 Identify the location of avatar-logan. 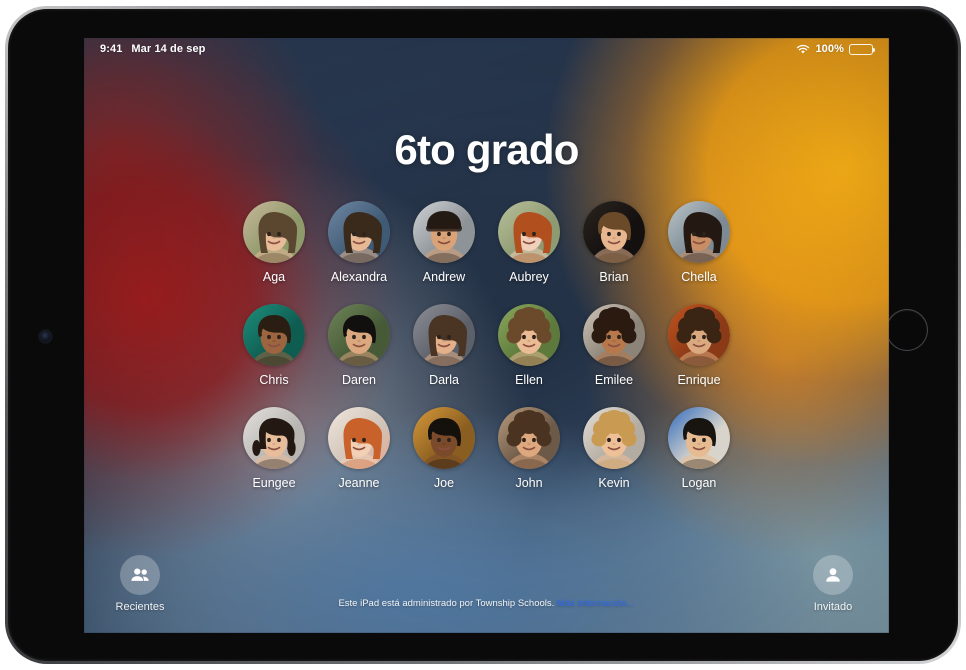
(699, 438).